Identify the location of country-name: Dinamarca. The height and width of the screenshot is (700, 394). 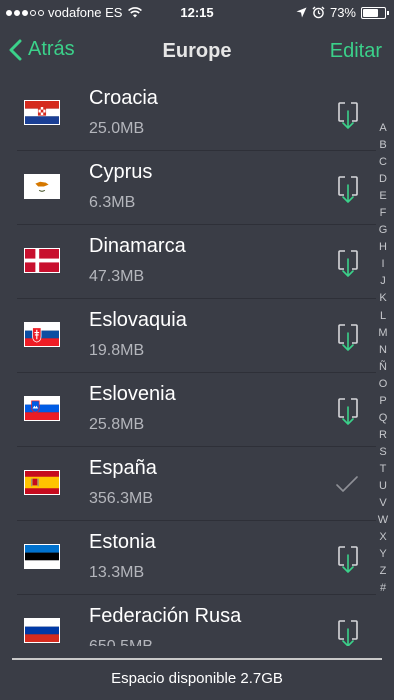
(137, 246).